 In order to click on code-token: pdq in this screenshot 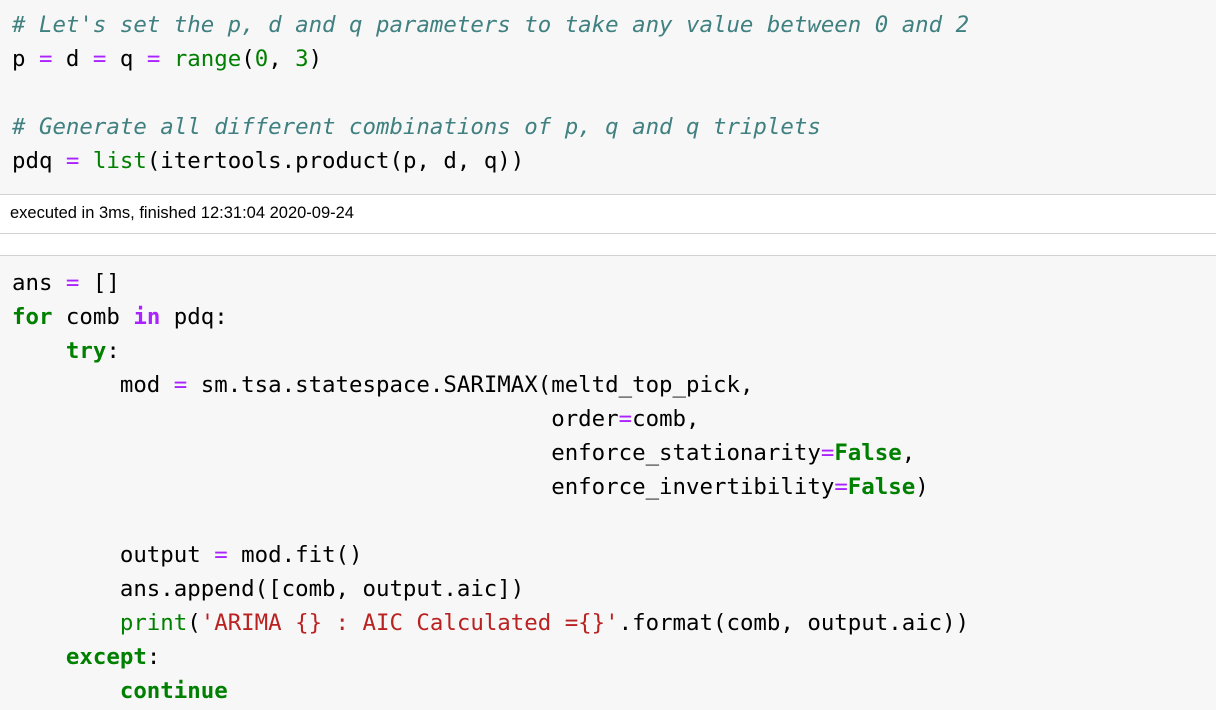, I will do `click(39, 161)`.